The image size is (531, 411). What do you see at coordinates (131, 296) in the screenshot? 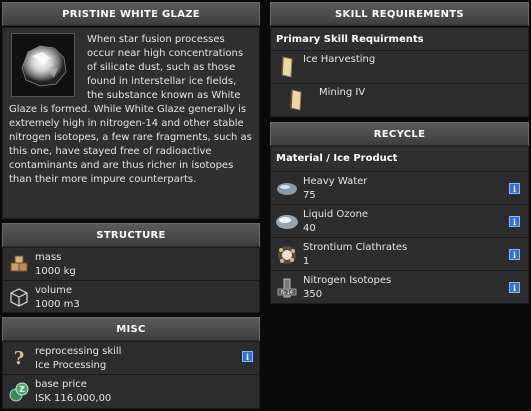
I see `structure-row-volume: volume 1000 m3` at bounding box center [131, 296].